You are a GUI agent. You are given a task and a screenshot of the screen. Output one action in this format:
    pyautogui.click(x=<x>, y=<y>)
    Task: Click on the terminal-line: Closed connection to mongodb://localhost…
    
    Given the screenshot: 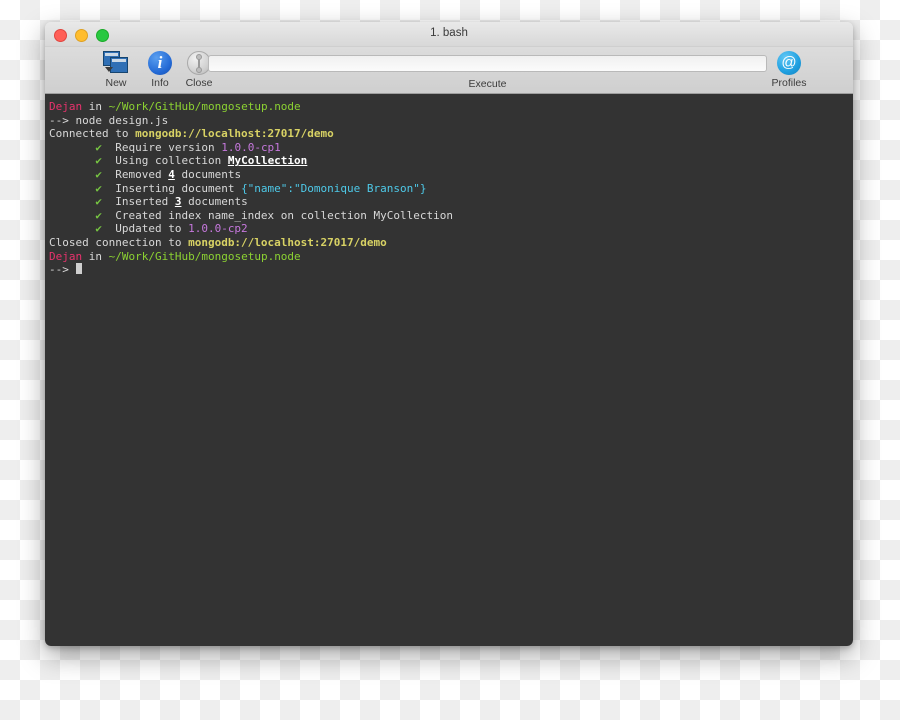 What is the action you would take?
    pyautogui.click(x=451, y=243)
    